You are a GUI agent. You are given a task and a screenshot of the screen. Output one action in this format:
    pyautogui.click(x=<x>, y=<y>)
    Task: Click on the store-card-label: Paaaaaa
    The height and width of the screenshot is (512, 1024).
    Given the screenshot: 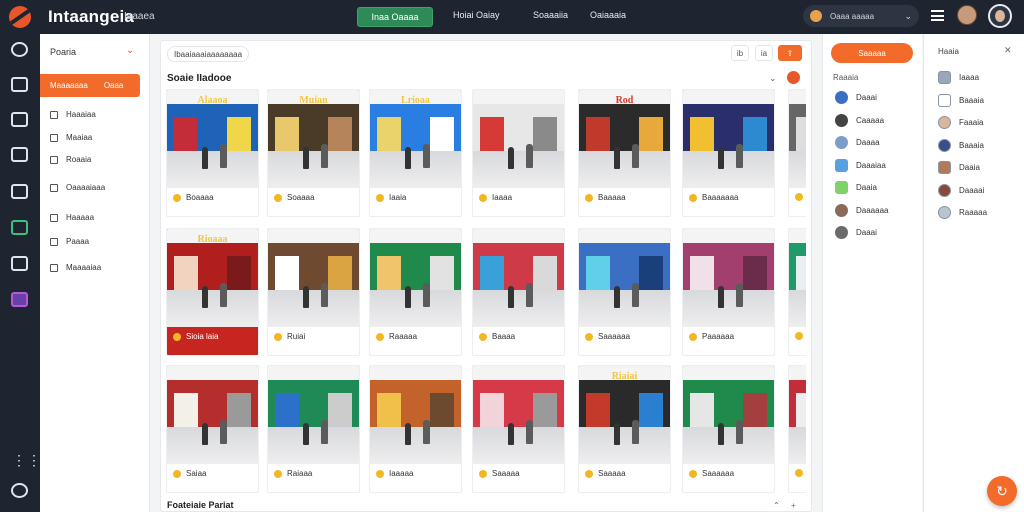 What is the action you would take?
    pyautogui.click(x=718, y=336)
    